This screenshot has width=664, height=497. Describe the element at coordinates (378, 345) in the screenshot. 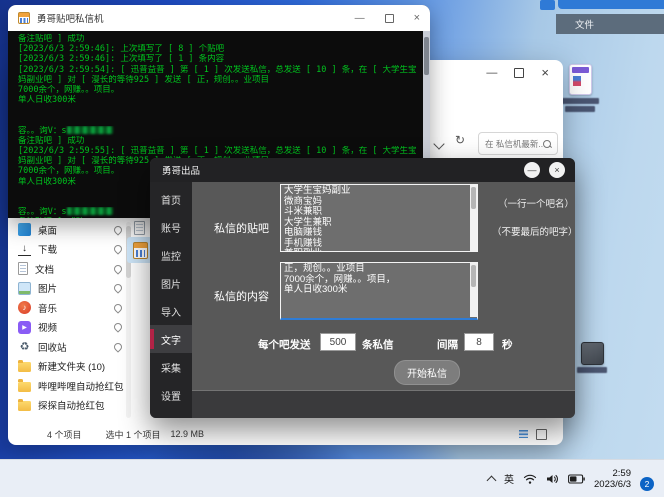

I see `per-bar-unit: 条私信` at that location.